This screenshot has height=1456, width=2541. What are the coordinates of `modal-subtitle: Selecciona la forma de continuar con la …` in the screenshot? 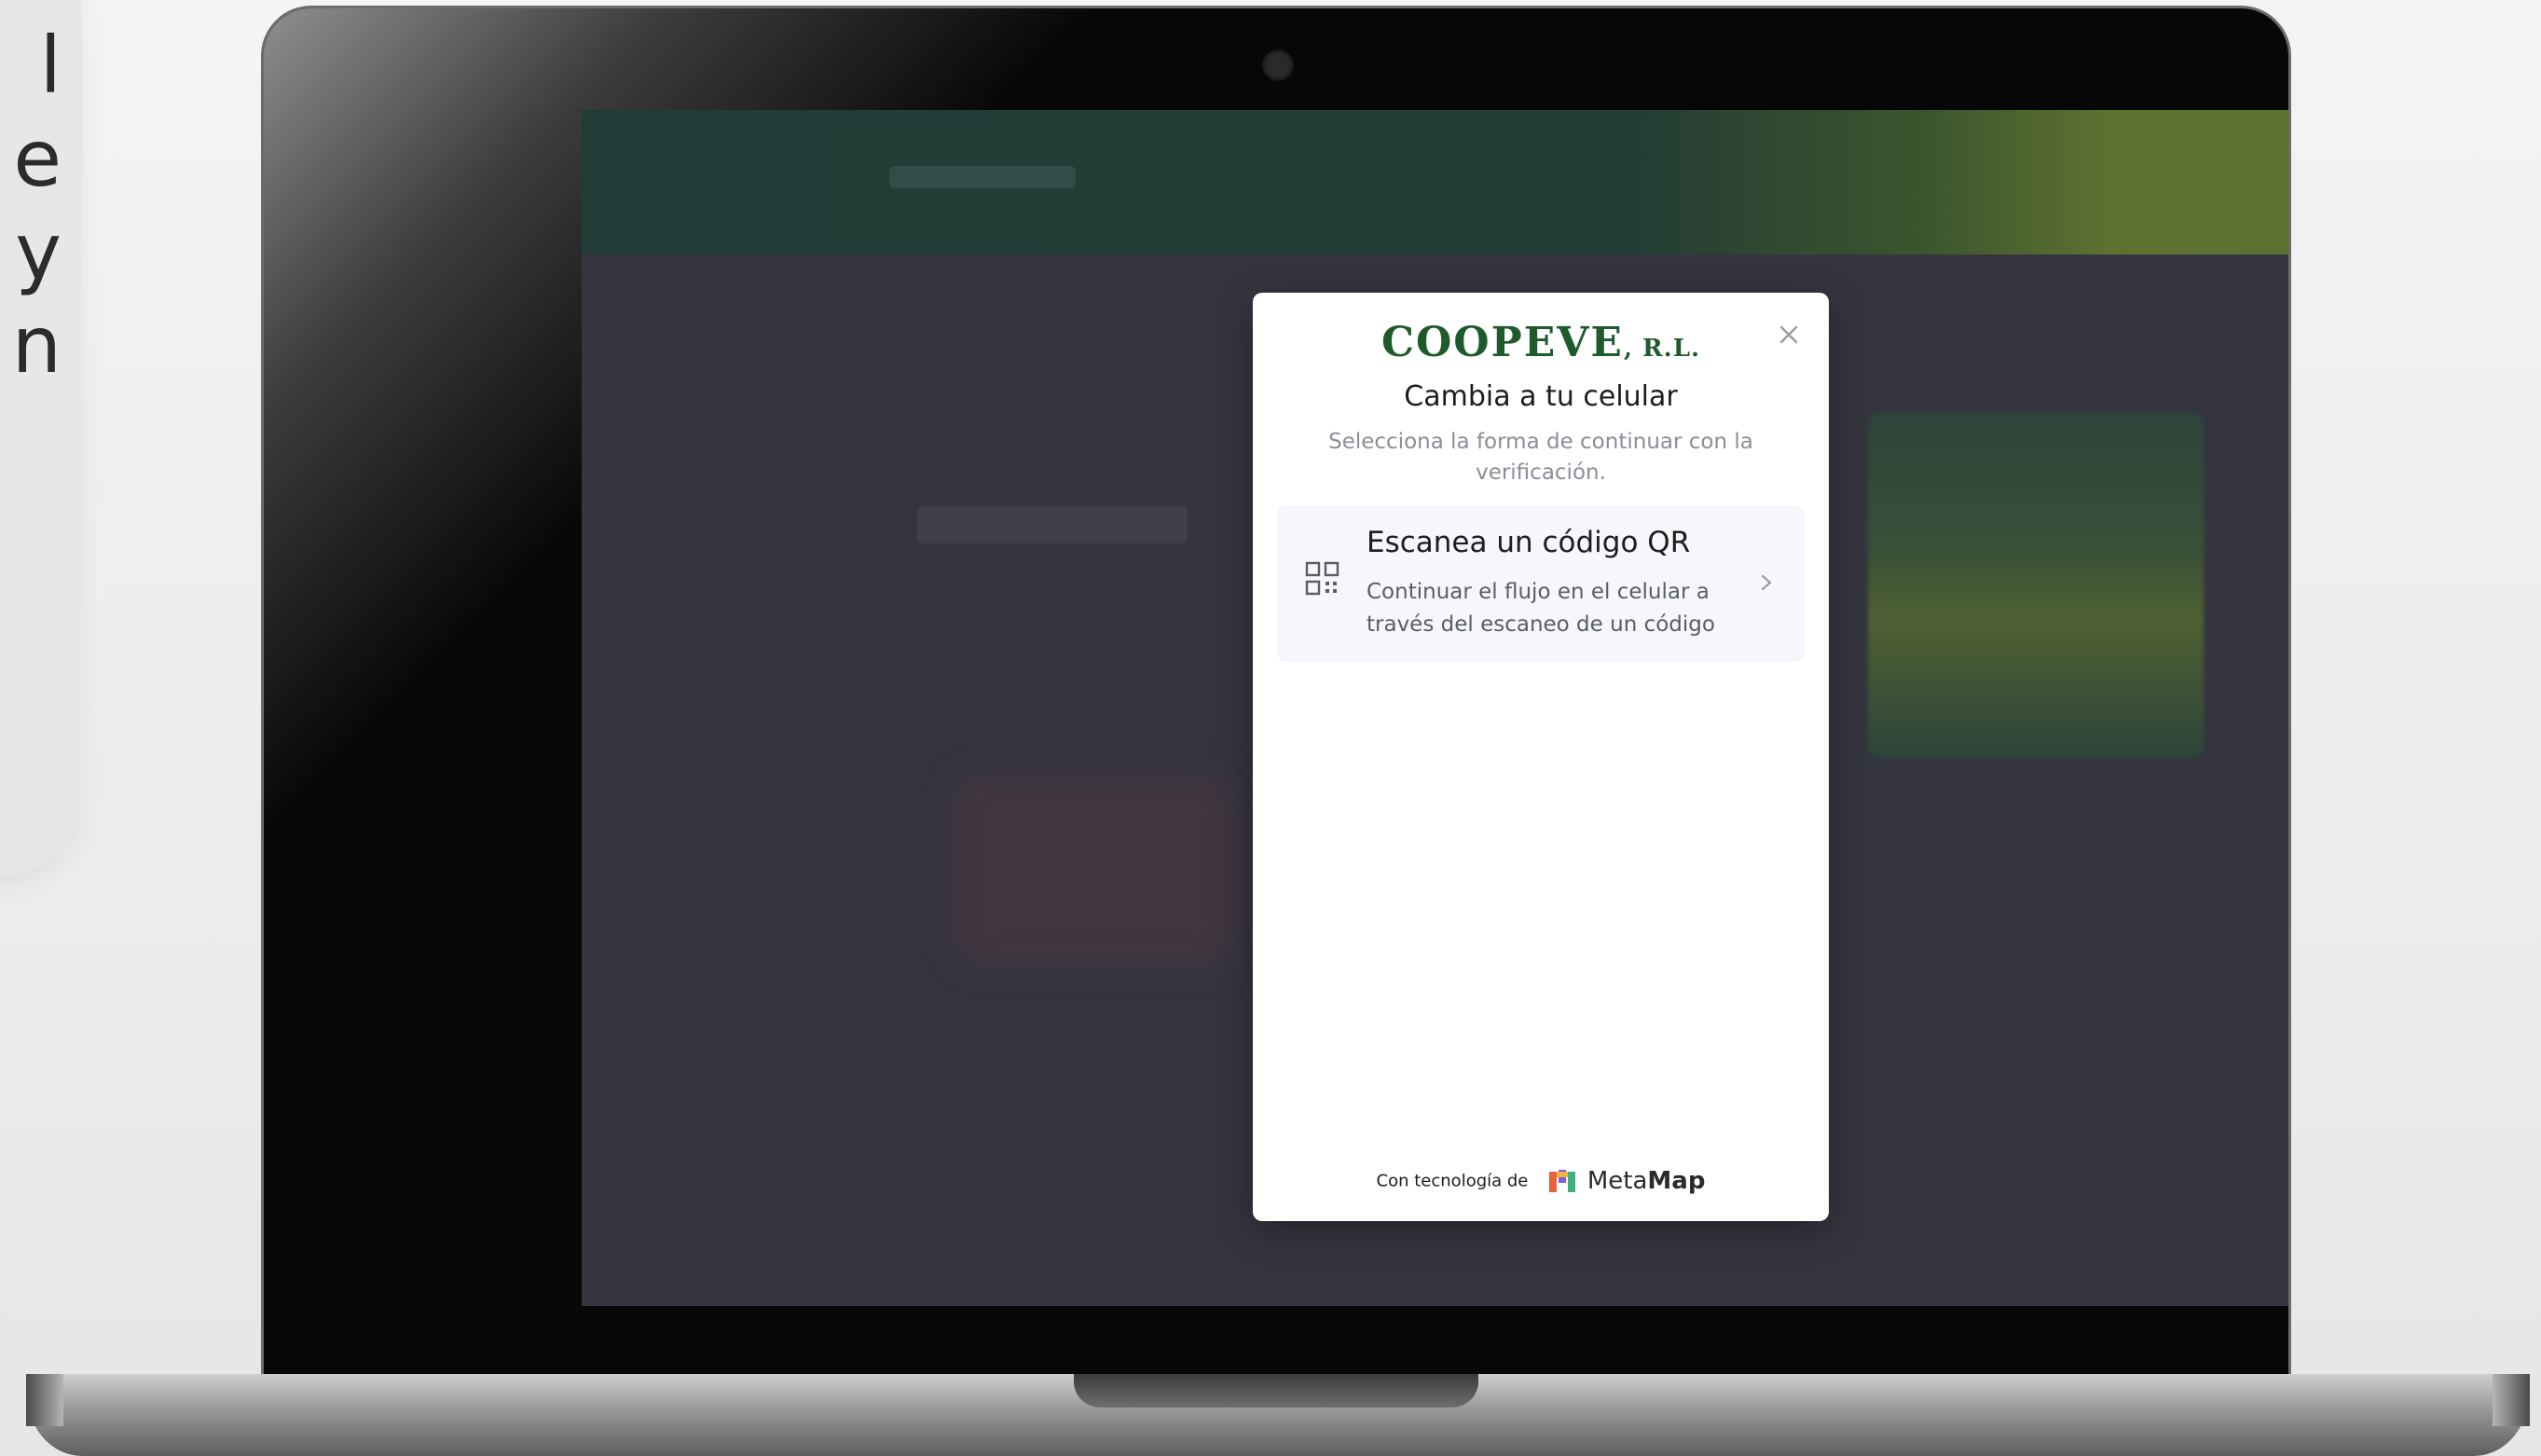 It's located at (1540, 457).